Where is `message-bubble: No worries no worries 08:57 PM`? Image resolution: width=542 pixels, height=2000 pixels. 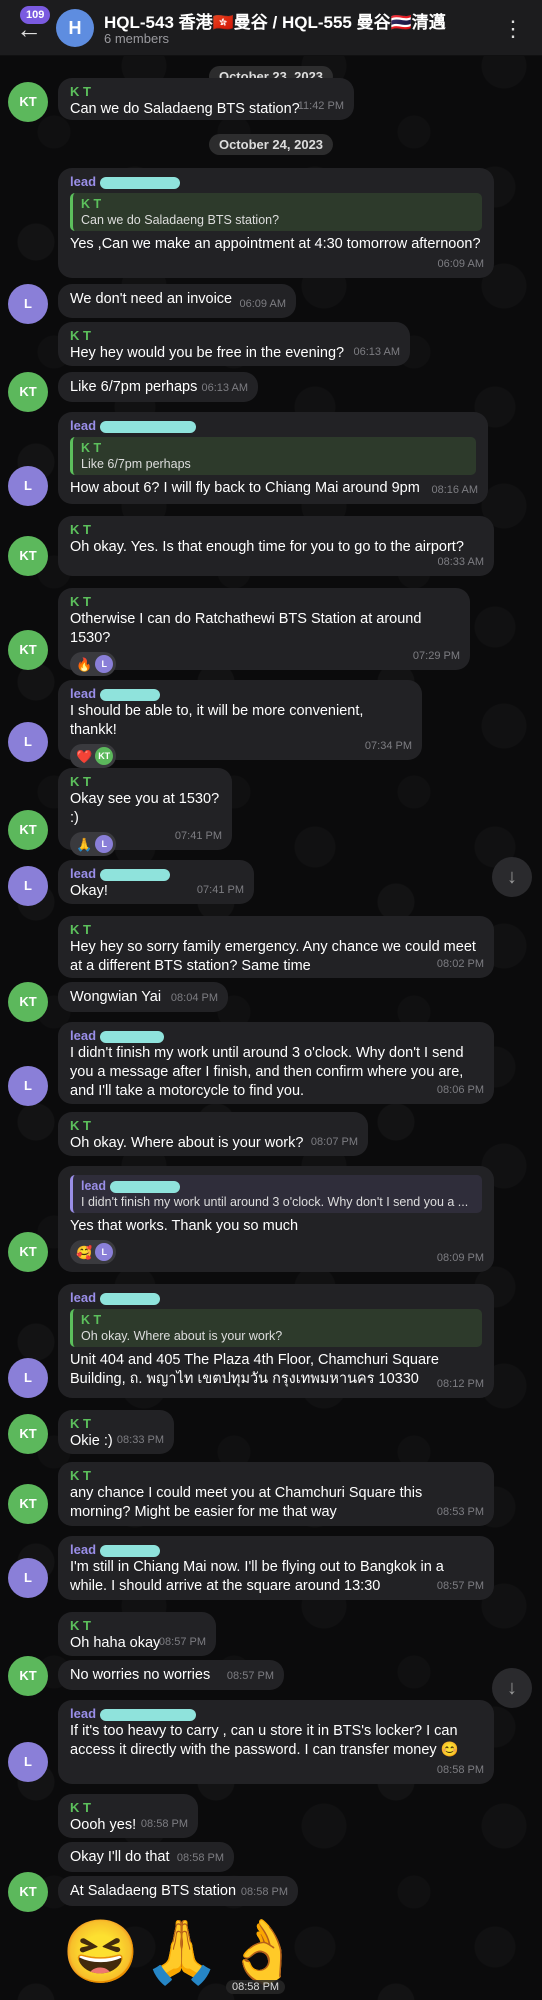 message-bubble: No worries no worries 08:57 PM is located at coordinates (171, 1675).